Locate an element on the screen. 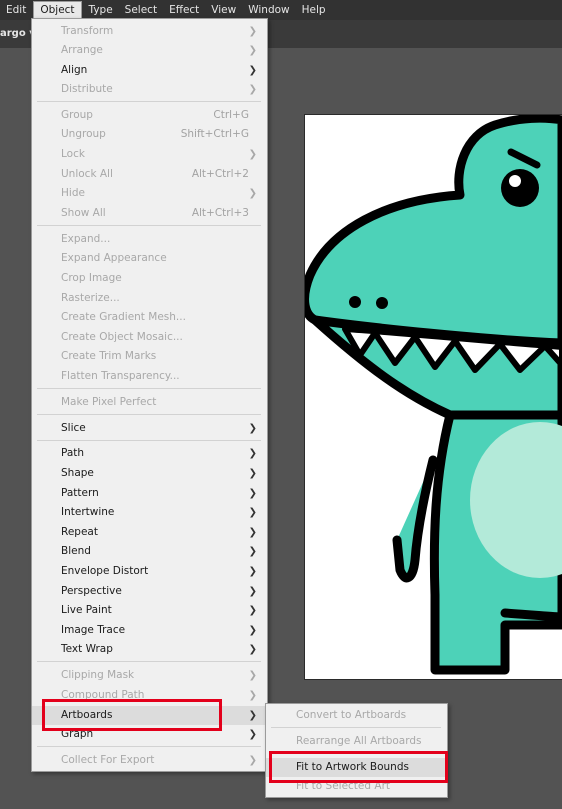 Image resolution: width=562 pixels, height=809 pixels. menu-view: View is located at coordinates (223, 10).